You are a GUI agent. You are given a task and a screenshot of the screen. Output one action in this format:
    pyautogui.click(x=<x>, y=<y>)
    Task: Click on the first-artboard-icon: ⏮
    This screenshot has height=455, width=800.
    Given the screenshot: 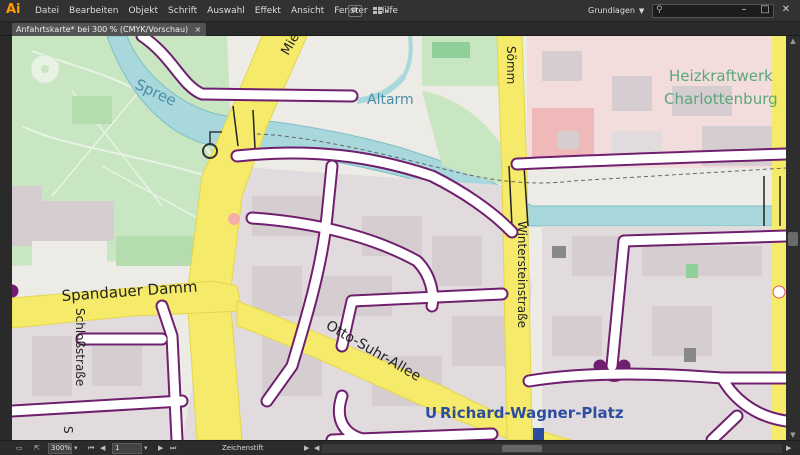 What is the action you would take?
    pyautogui.click(x=91, y=448)
    